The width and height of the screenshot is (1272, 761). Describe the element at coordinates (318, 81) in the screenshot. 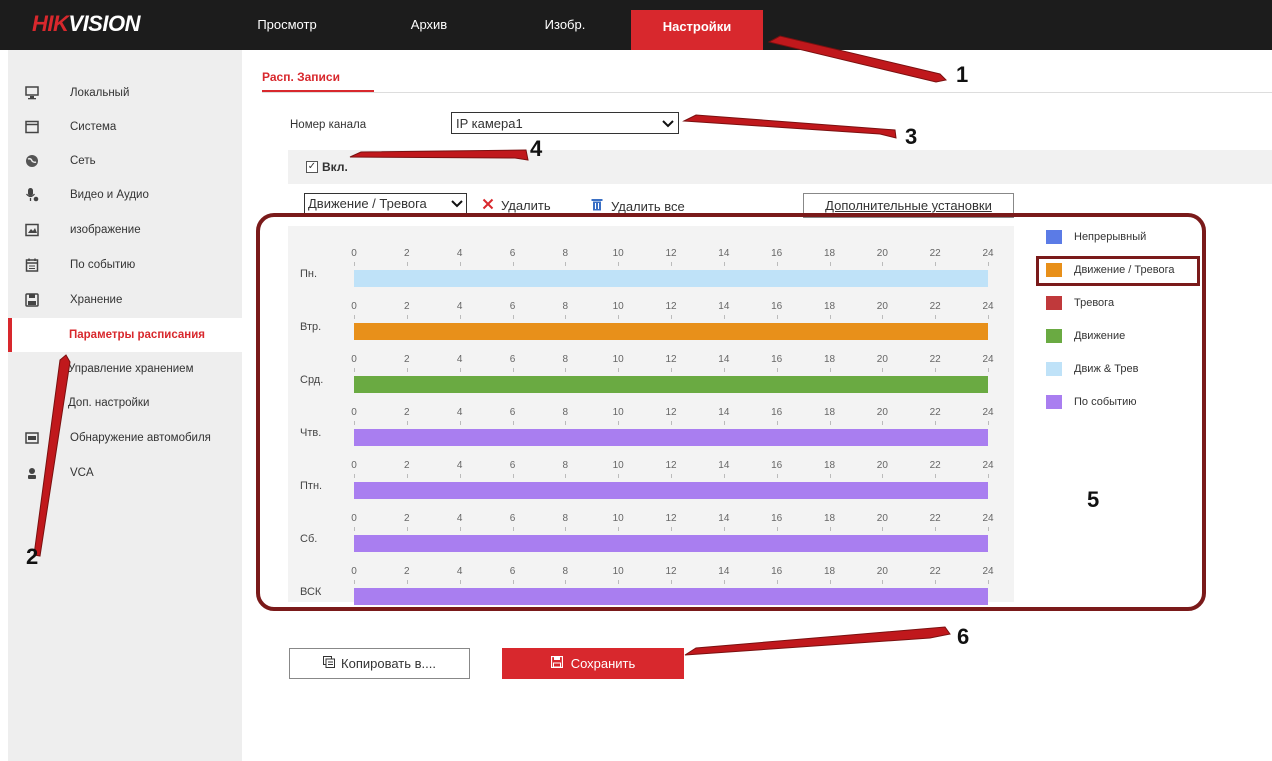

I see `tab-record-schedule: Расп. Записи` at that location.